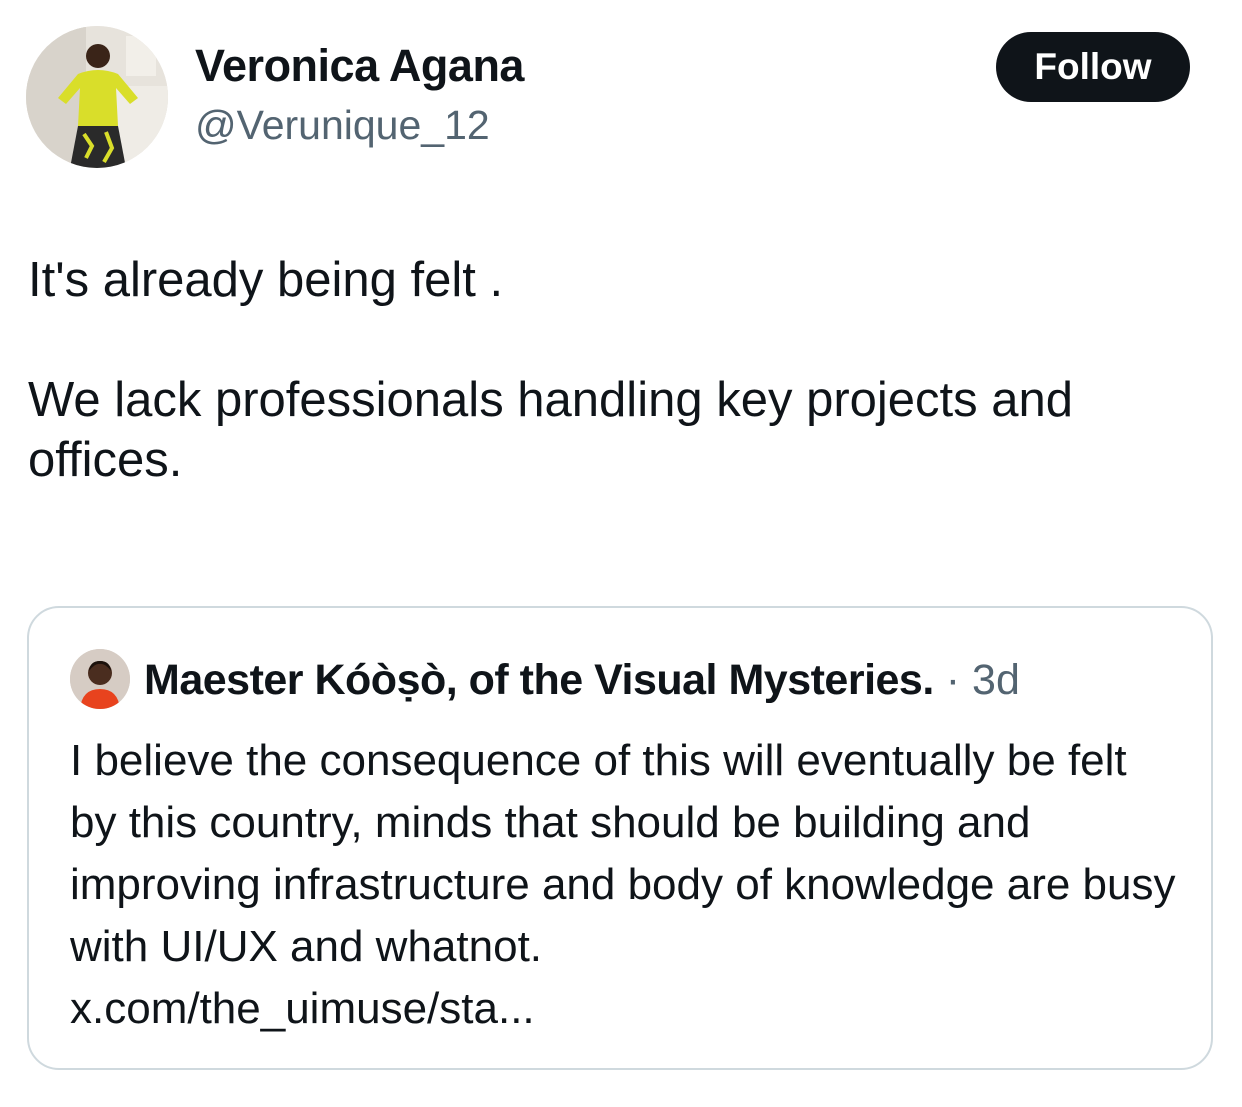 Image resolution: width=1242 pixels, height=1107 pixels. I want to click on author-handle: @Verunique_12, so click(342, 125).